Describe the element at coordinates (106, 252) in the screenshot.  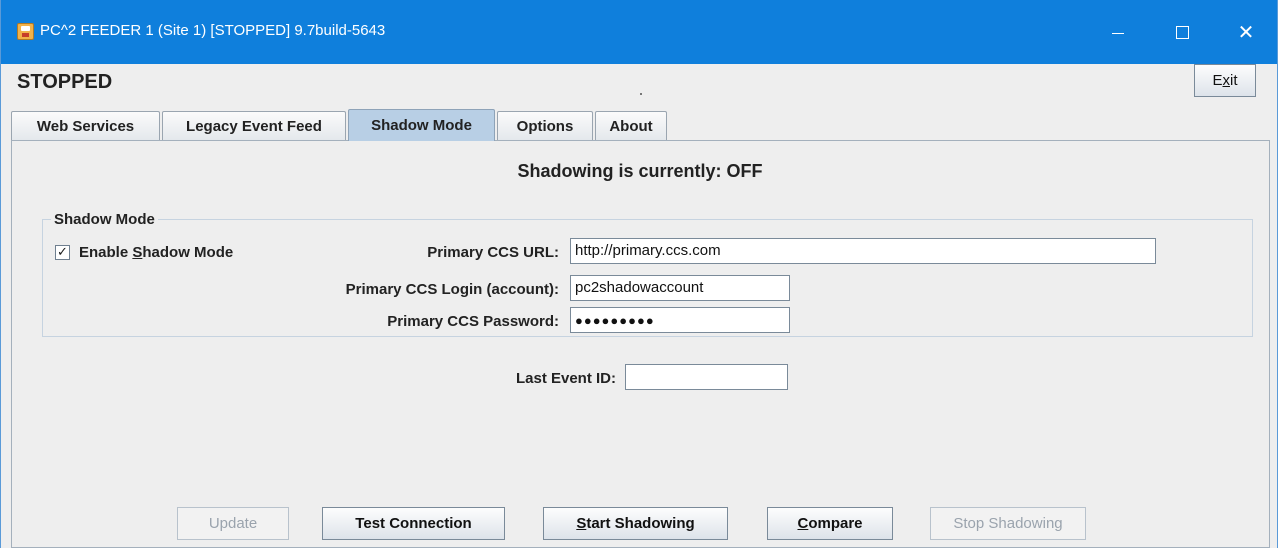
I see `enable-label-pre: Enable` at that location.